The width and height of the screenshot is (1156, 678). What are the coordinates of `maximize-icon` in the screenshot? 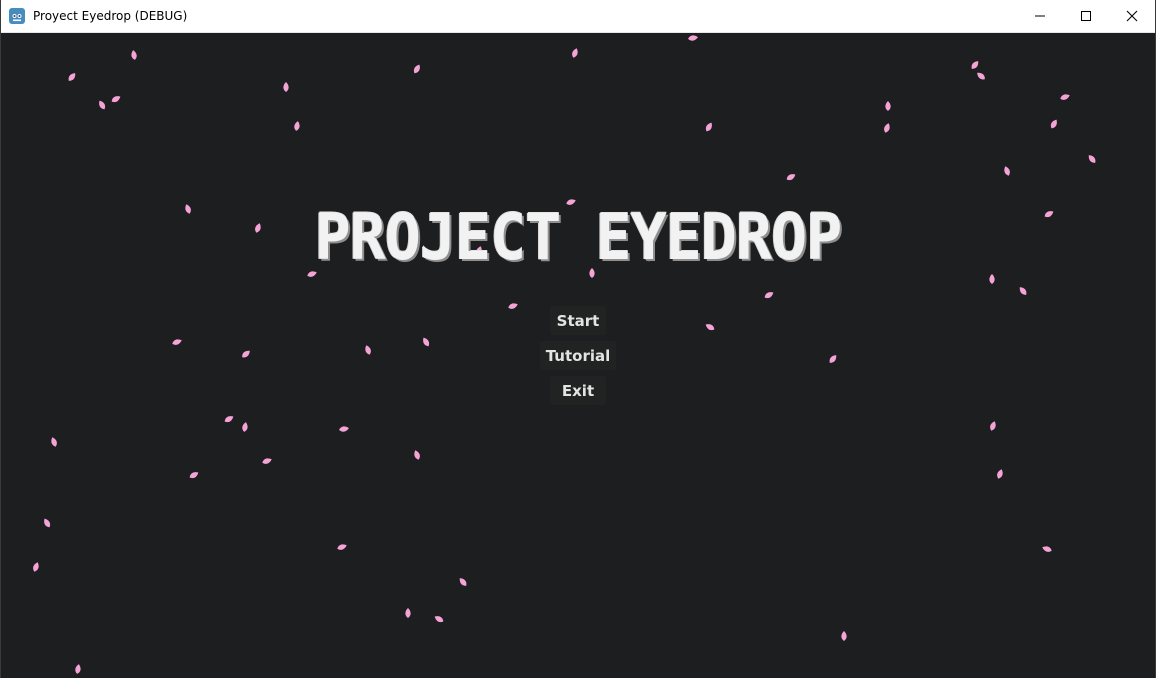 It's located at (1086, 16).